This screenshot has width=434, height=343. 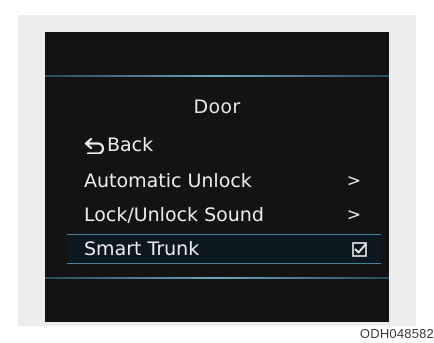 What do you see at coordinates (142, 249) in the screenshot?
I see `menu-item-label: Smart Trunk` at bounding box center [142, 249].